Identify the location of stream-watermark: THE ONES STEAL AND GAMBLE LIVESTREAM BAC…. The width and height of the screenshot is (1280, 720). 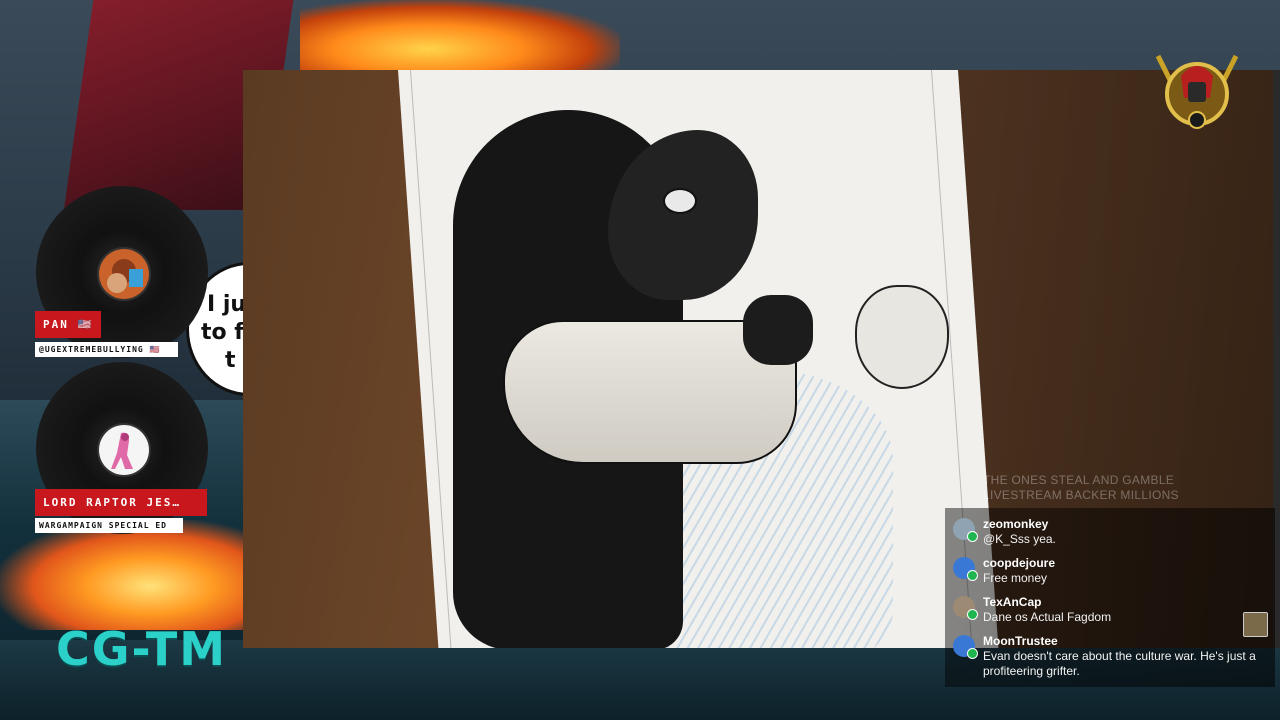
(1128, 488).